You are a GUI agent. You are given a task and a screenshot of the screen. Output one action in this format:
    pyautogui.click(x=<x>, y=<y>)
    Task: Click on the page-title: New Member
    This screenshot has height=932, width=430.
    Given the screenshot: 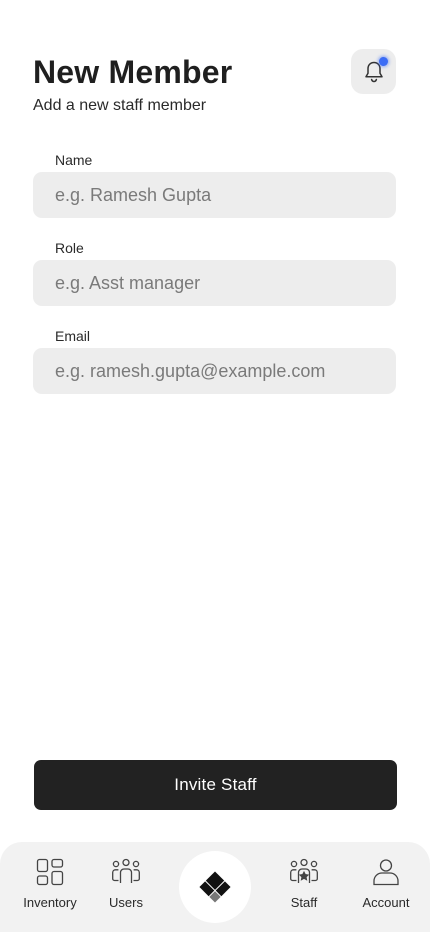 What is the action you would take?
    pyautogui.click(x=133, y=72)
    